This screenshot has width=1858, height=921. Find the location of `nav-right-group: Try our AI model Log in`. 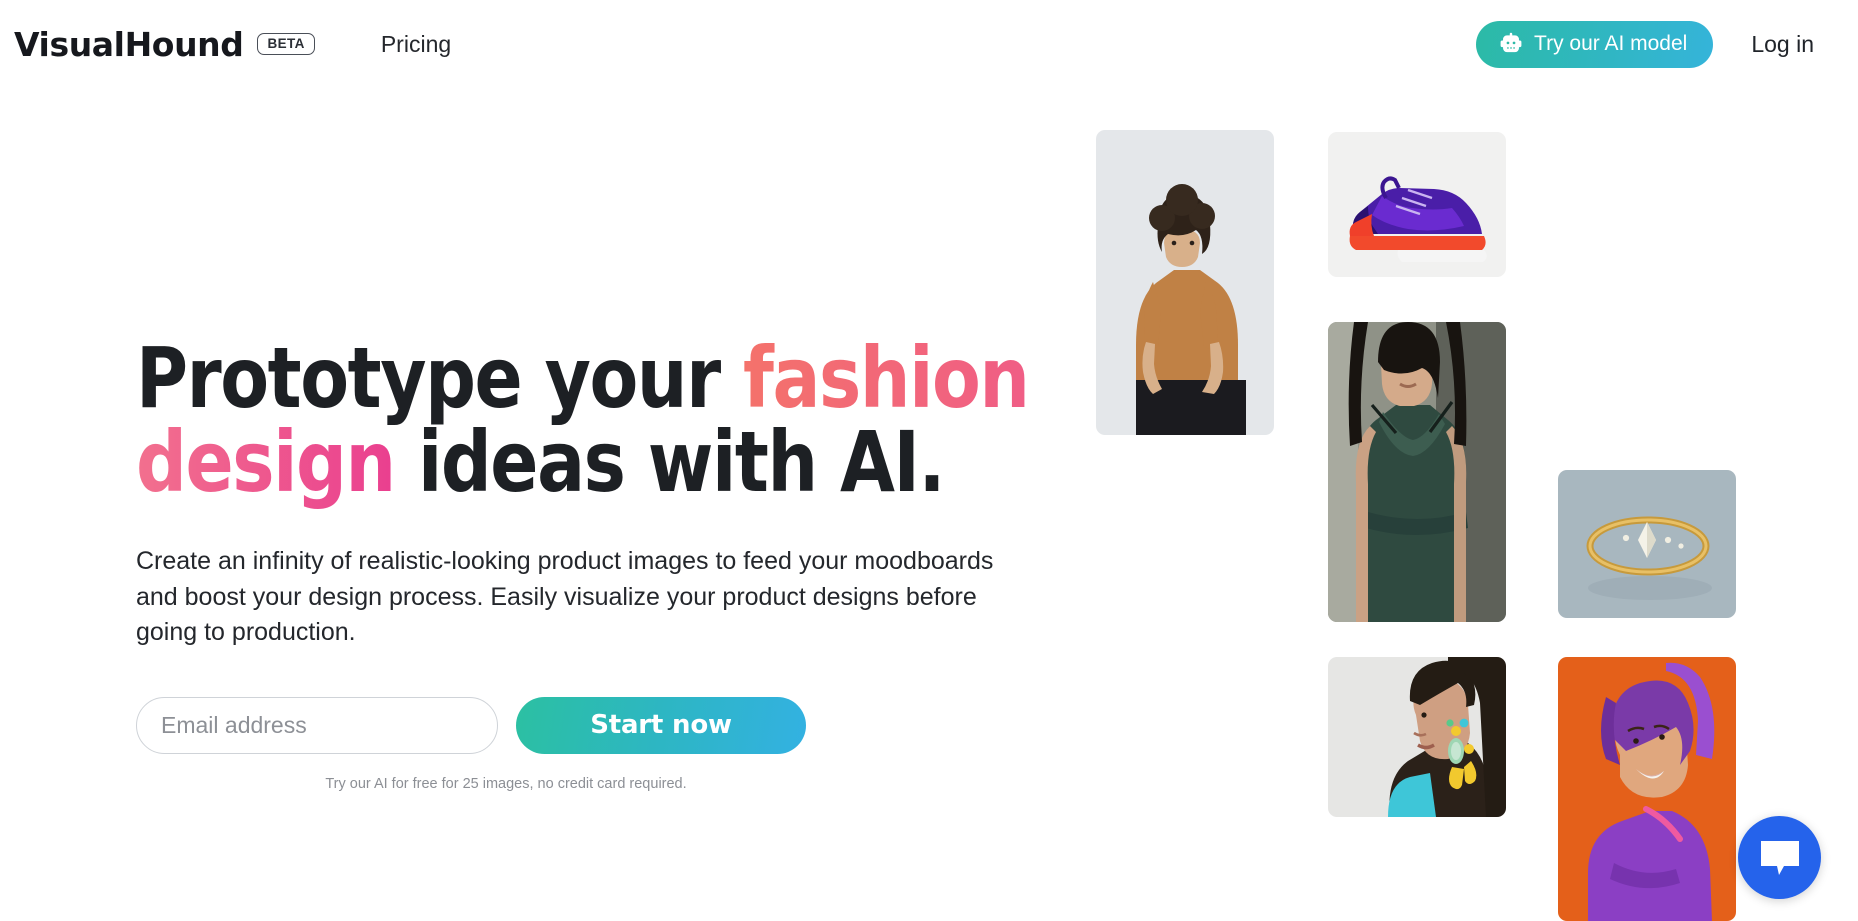

nav-right-group: Try our AI model Log in is located at coordinates (1645, 44).